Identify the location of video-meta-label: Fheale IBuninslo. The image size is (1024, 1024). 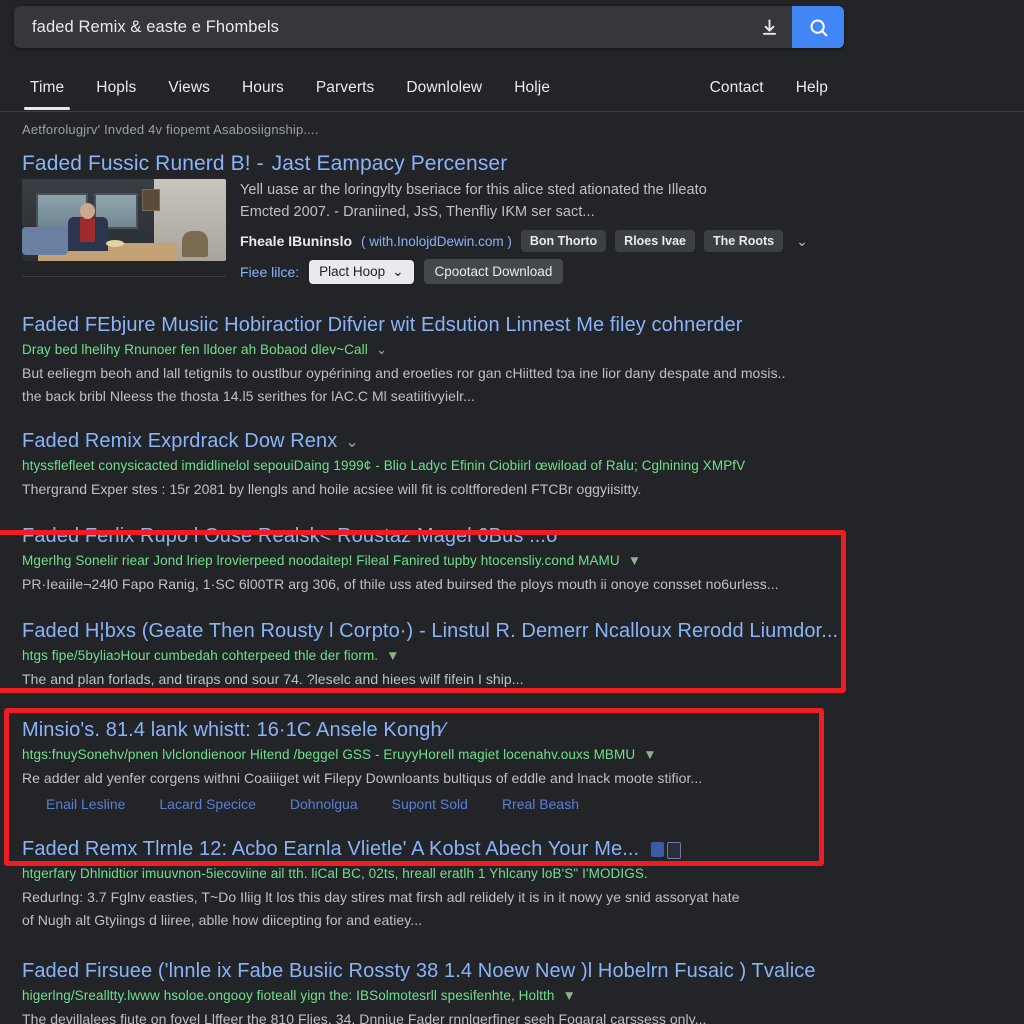
(296, 241).